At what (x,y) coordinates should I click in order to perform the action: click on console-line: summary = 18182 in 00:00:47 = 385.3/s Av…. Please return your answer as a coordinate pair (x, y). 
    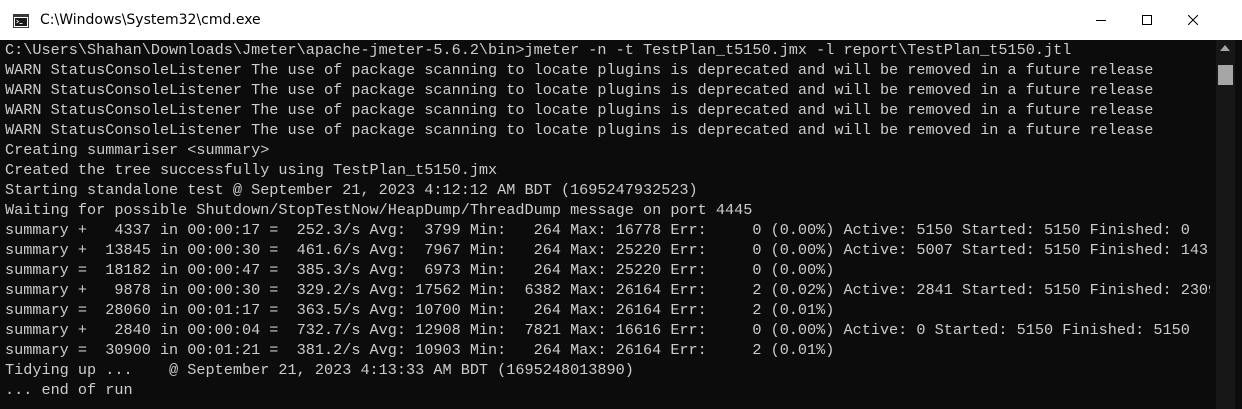
    Looking at the image, I should click on (420, 270).